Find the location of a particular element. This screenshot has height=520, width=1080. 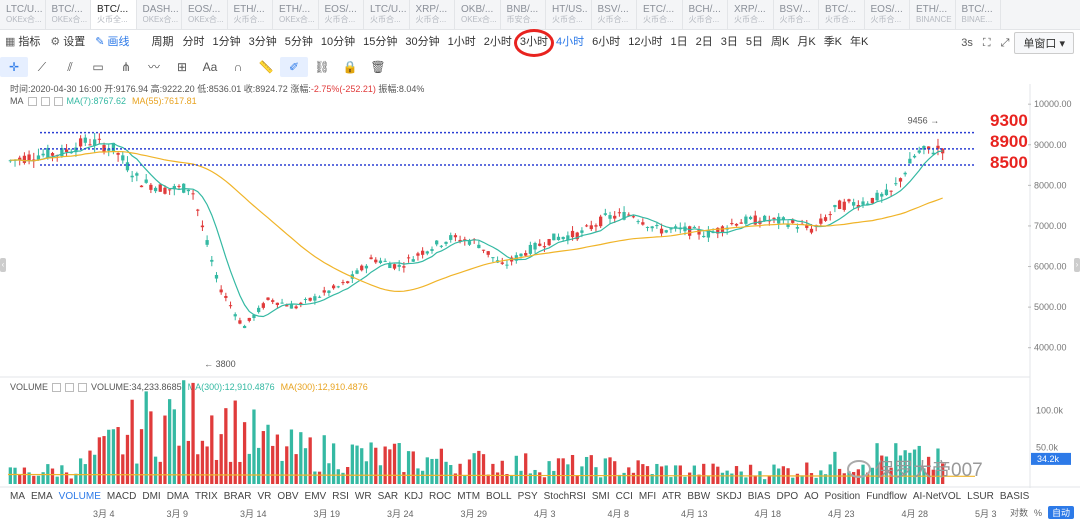

indicator-sar: SAR is located at coordinates (388, 496).